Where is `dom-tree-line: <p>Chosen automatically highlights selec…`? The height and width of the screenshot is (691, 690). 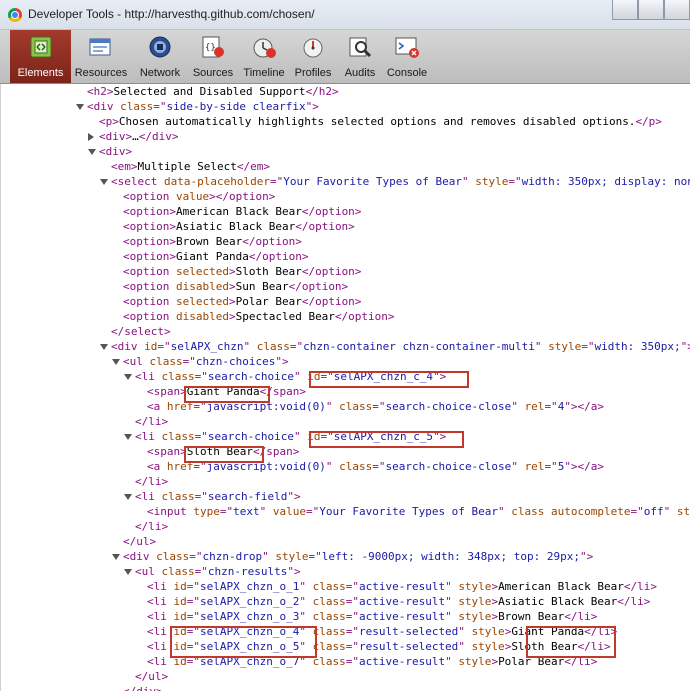
dom-tree-line: <p>Chosen automatically highlights selec… is located at coordinates (380, 121).